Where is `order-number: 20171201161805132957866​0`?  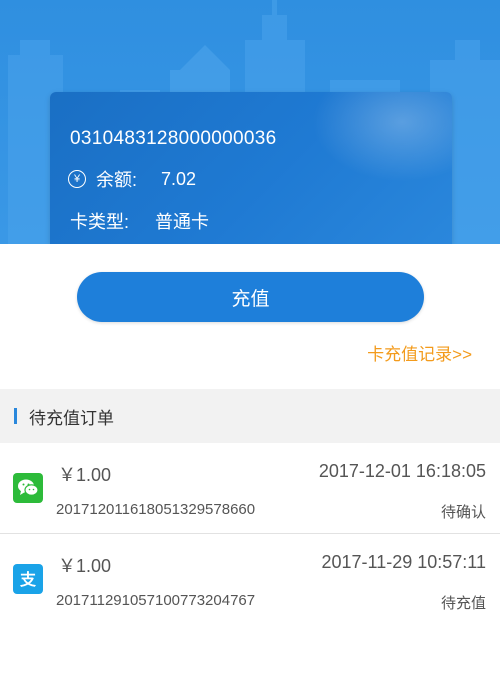 order-number: 20171201161805132957866​0 is located at coordinates (156, 509).